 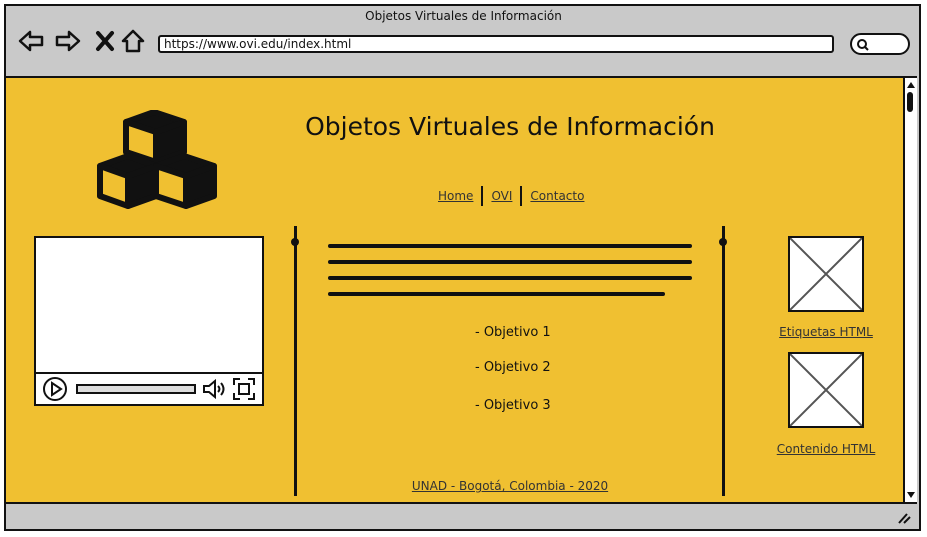 I want to click on arrow-right-icon, so click(x=68, y=41).